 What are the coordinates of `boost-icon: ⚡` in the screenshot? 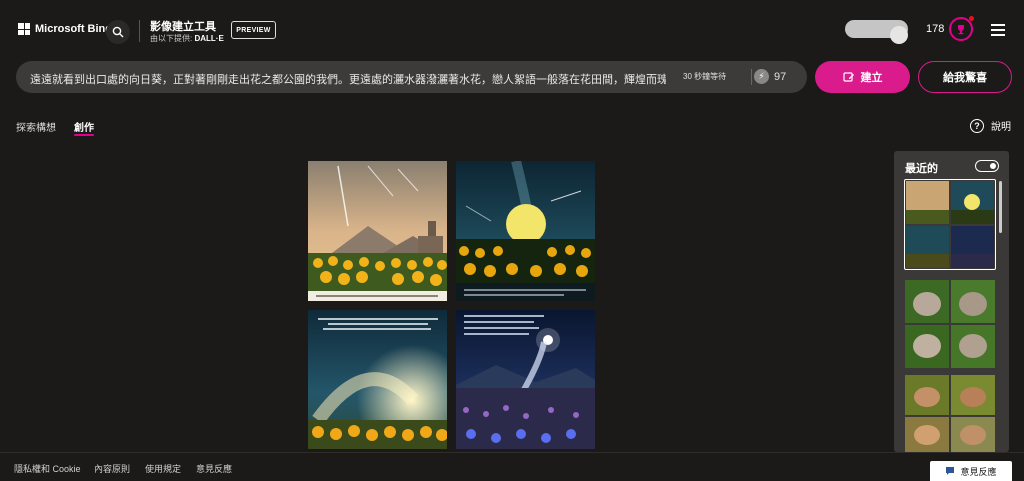 It's located at (761, 76).